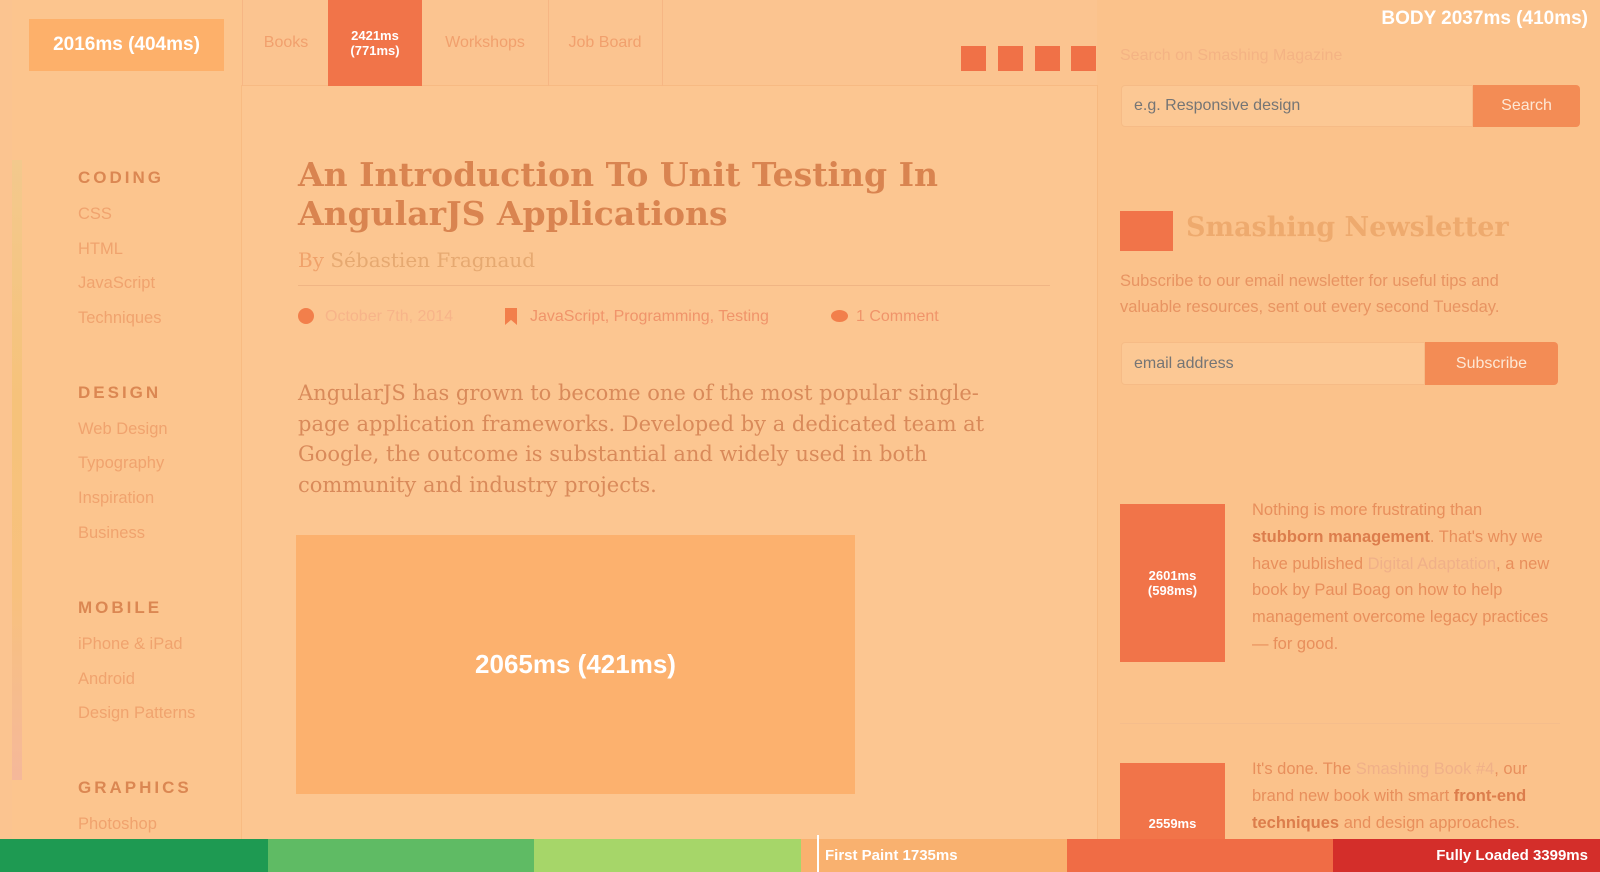  What do you see at coordinates (130, 644) in the screenshot?
I see `category-link-iphone-ipad: iPhone & iPad` at bounding box center [130, 644].